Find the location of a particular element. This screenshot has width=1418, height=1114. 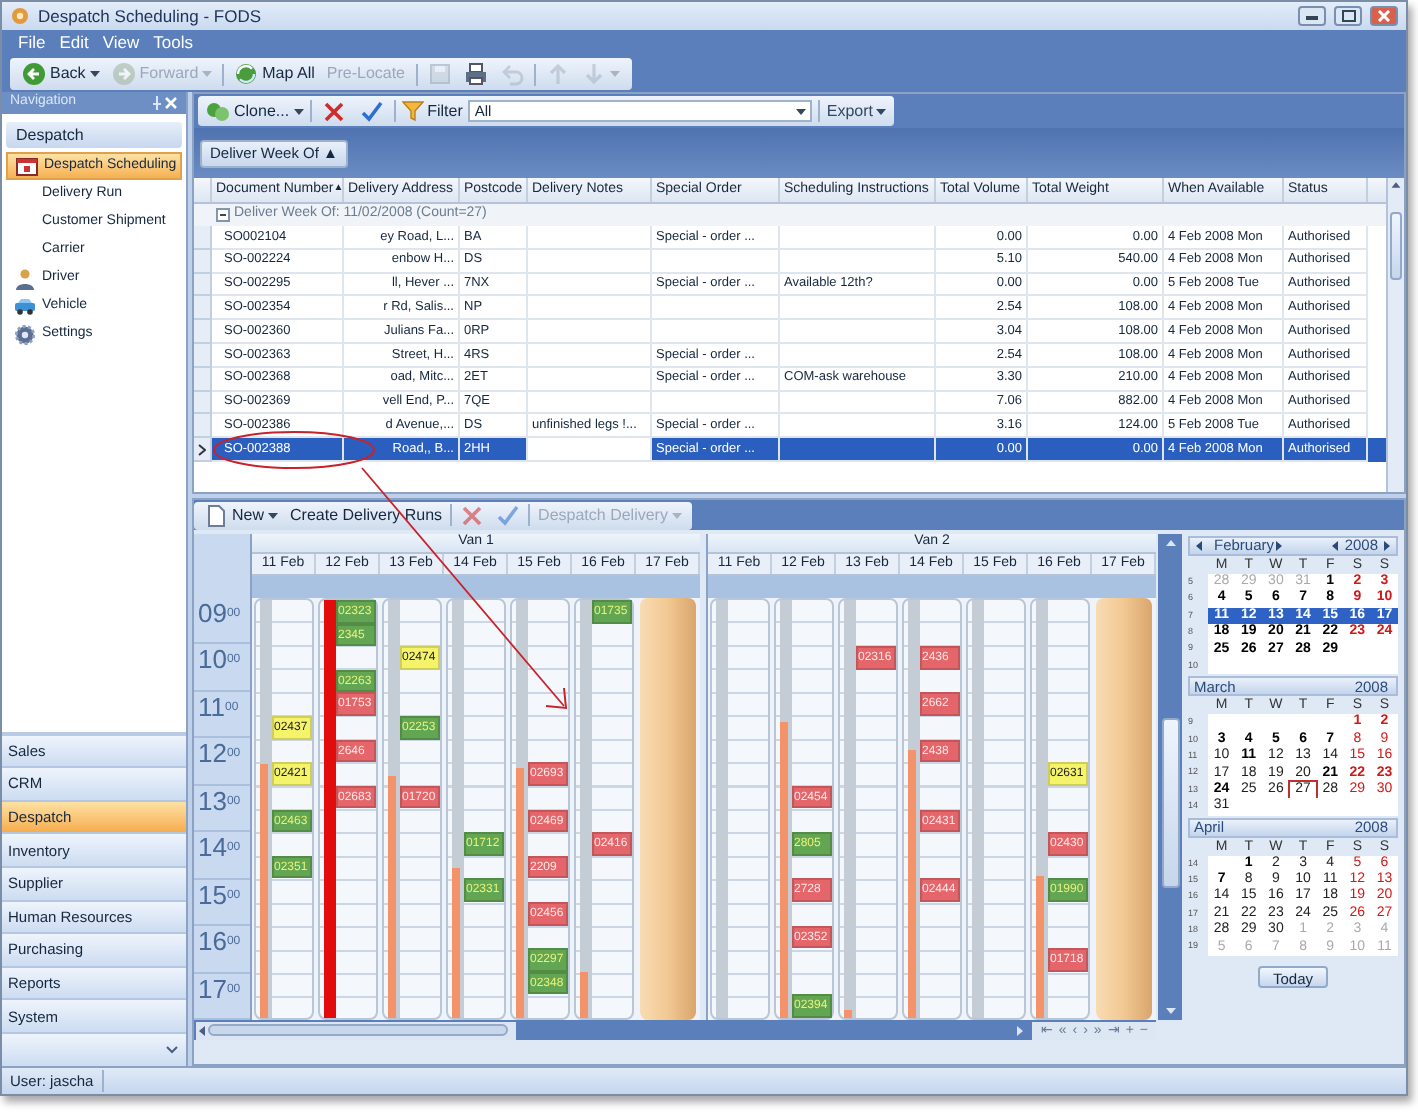

down-arrow-icon is located at coordinates (593, 74).